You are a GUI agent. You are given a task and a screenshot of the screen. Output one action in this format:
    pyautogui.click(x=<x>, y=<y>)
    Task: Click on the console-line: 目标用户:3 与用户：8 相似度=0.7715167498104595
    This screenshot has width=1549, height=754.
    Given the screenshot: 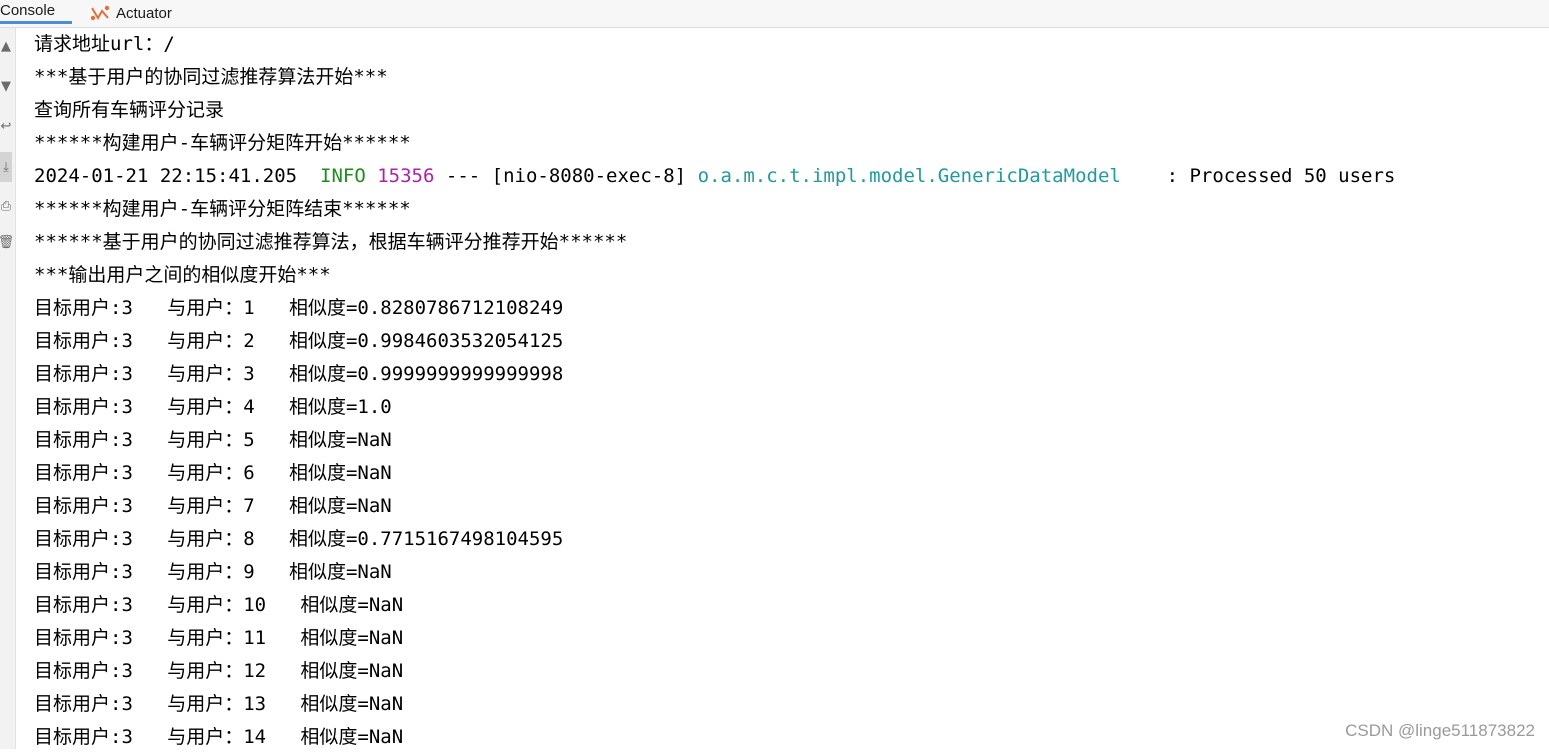 What is the action you would take?
    pyautogui.click(x=784, y=539)
    